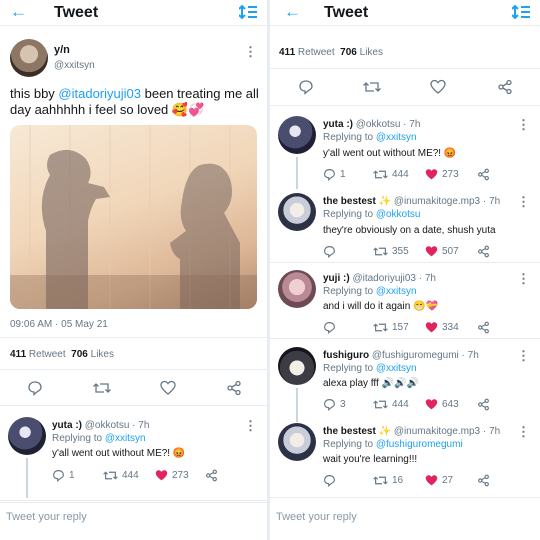  What do you see at coordinates (62, 50) in the screenshot?
I see `author-name: y/n` at bounding box center [62, 50].